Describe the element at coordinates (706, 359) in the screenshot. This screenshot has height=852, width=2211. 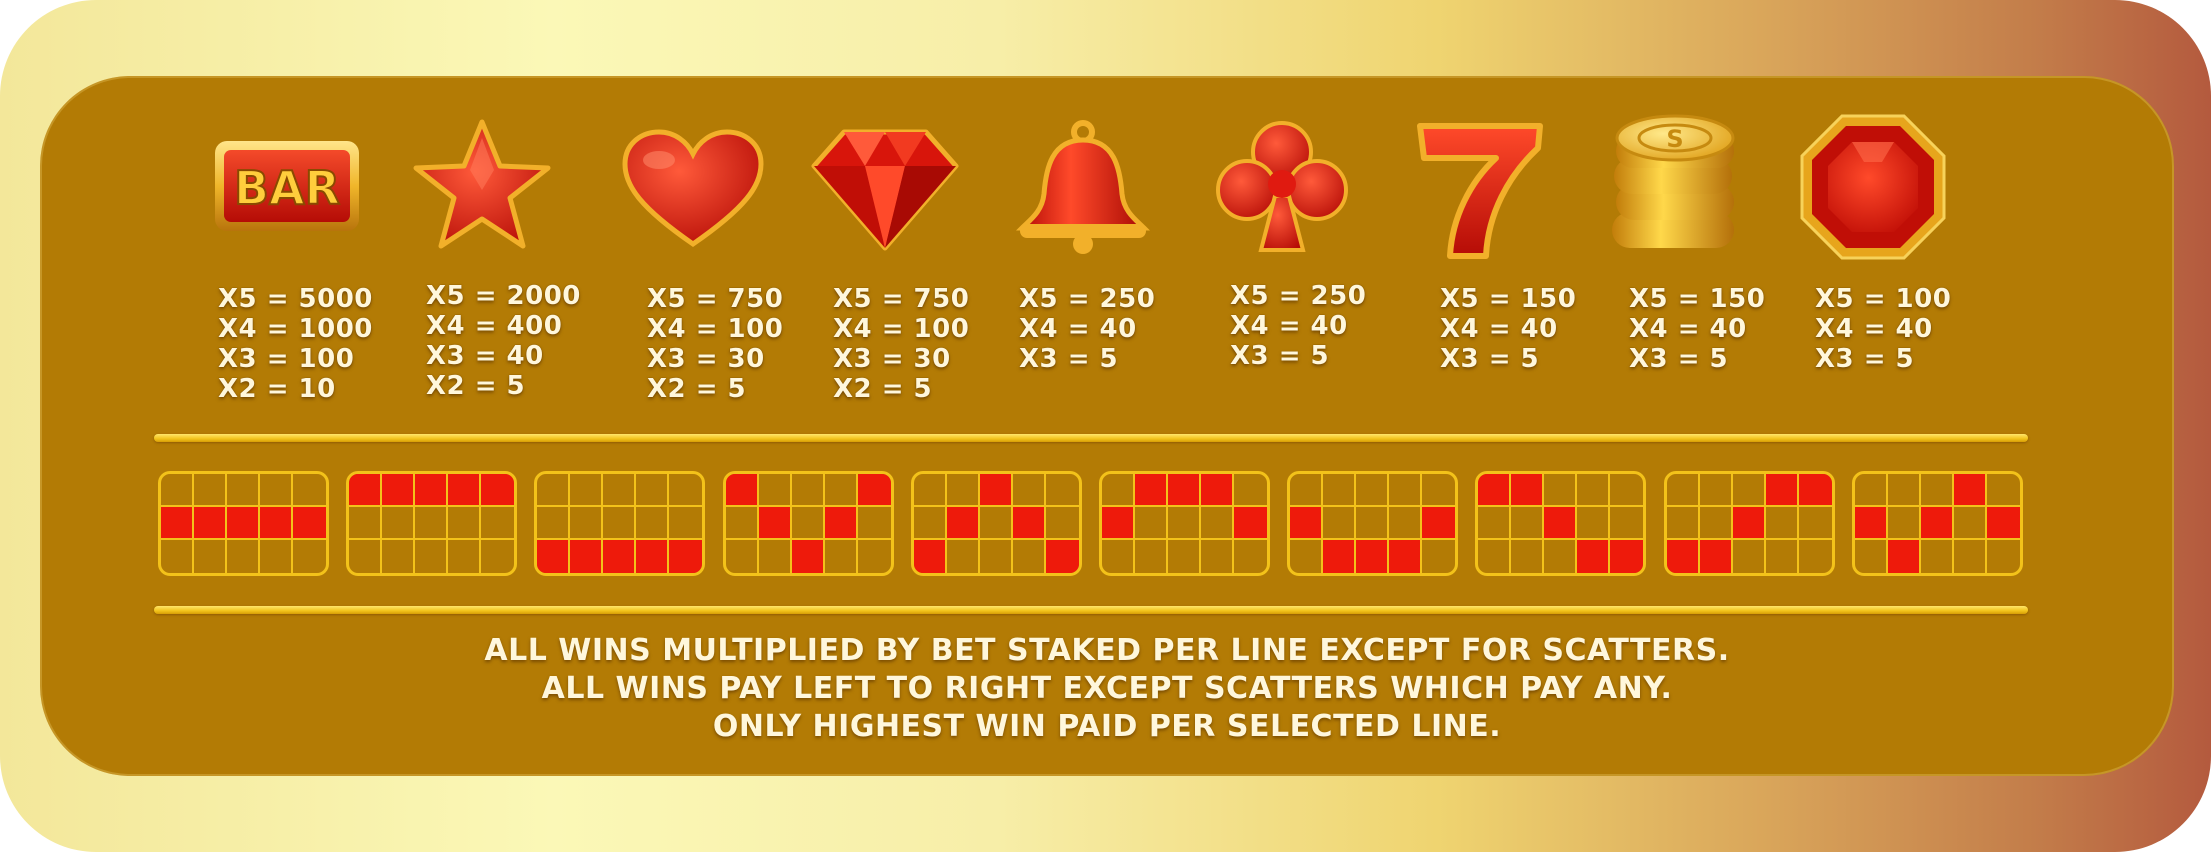
I see `pay-line: X3 = 30` at that location.